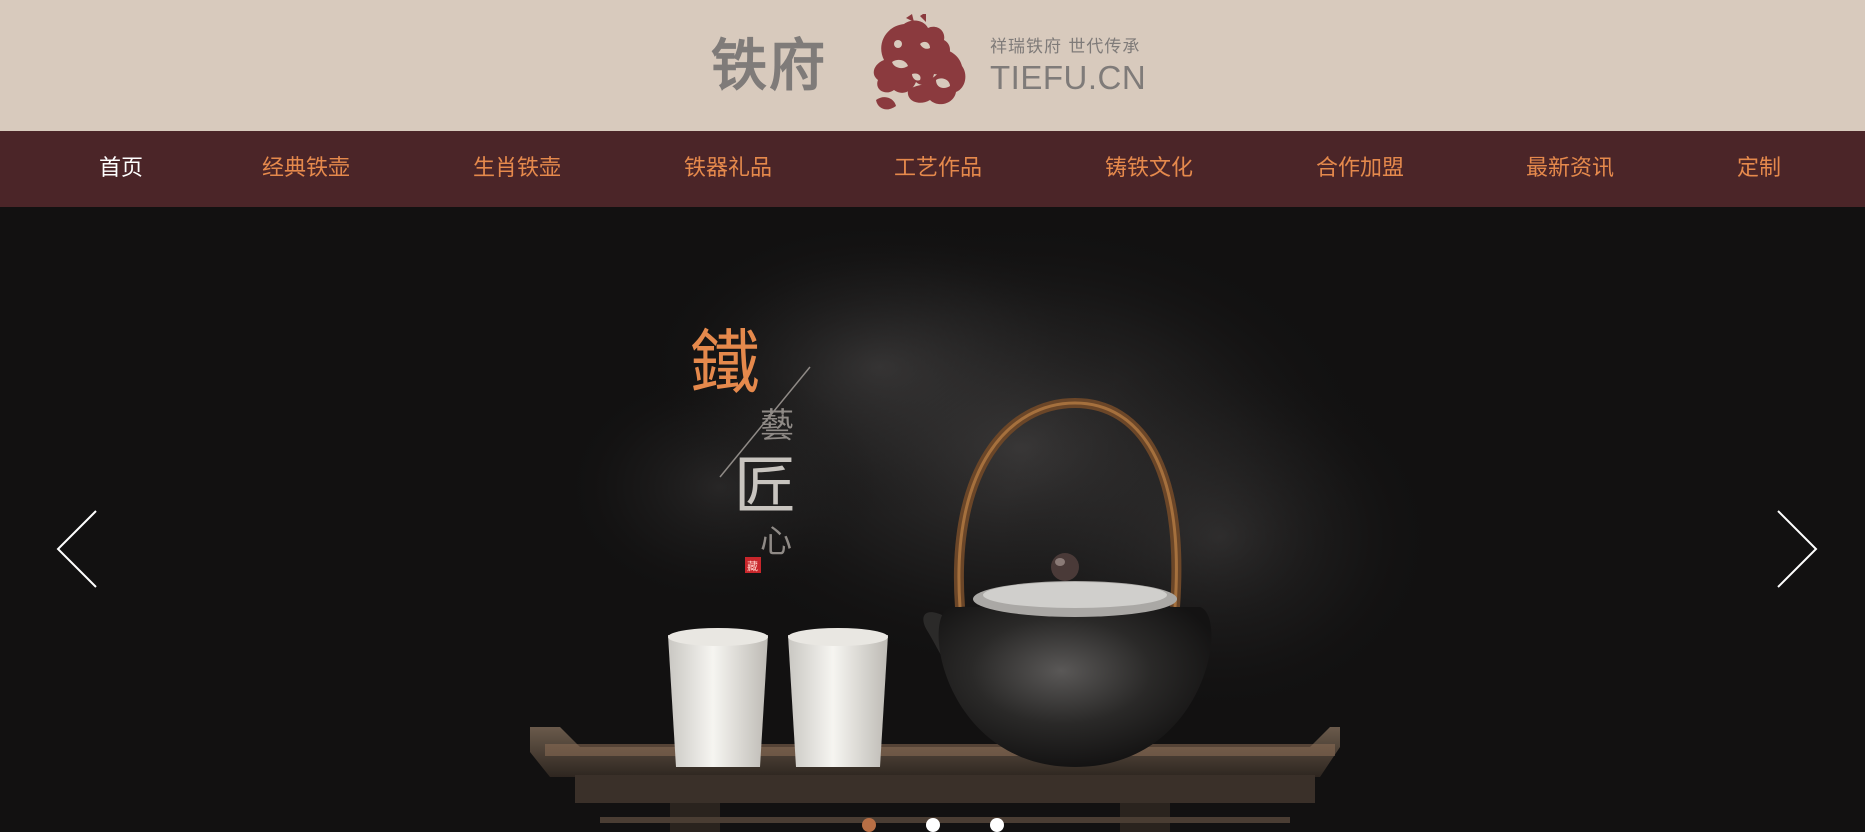 The height and width of the screenshot is (832, 1865). Describe the element at coordinates (1360, 169) in the screenshot. I see `nav-item-franchise: 合作加盟` at that location.